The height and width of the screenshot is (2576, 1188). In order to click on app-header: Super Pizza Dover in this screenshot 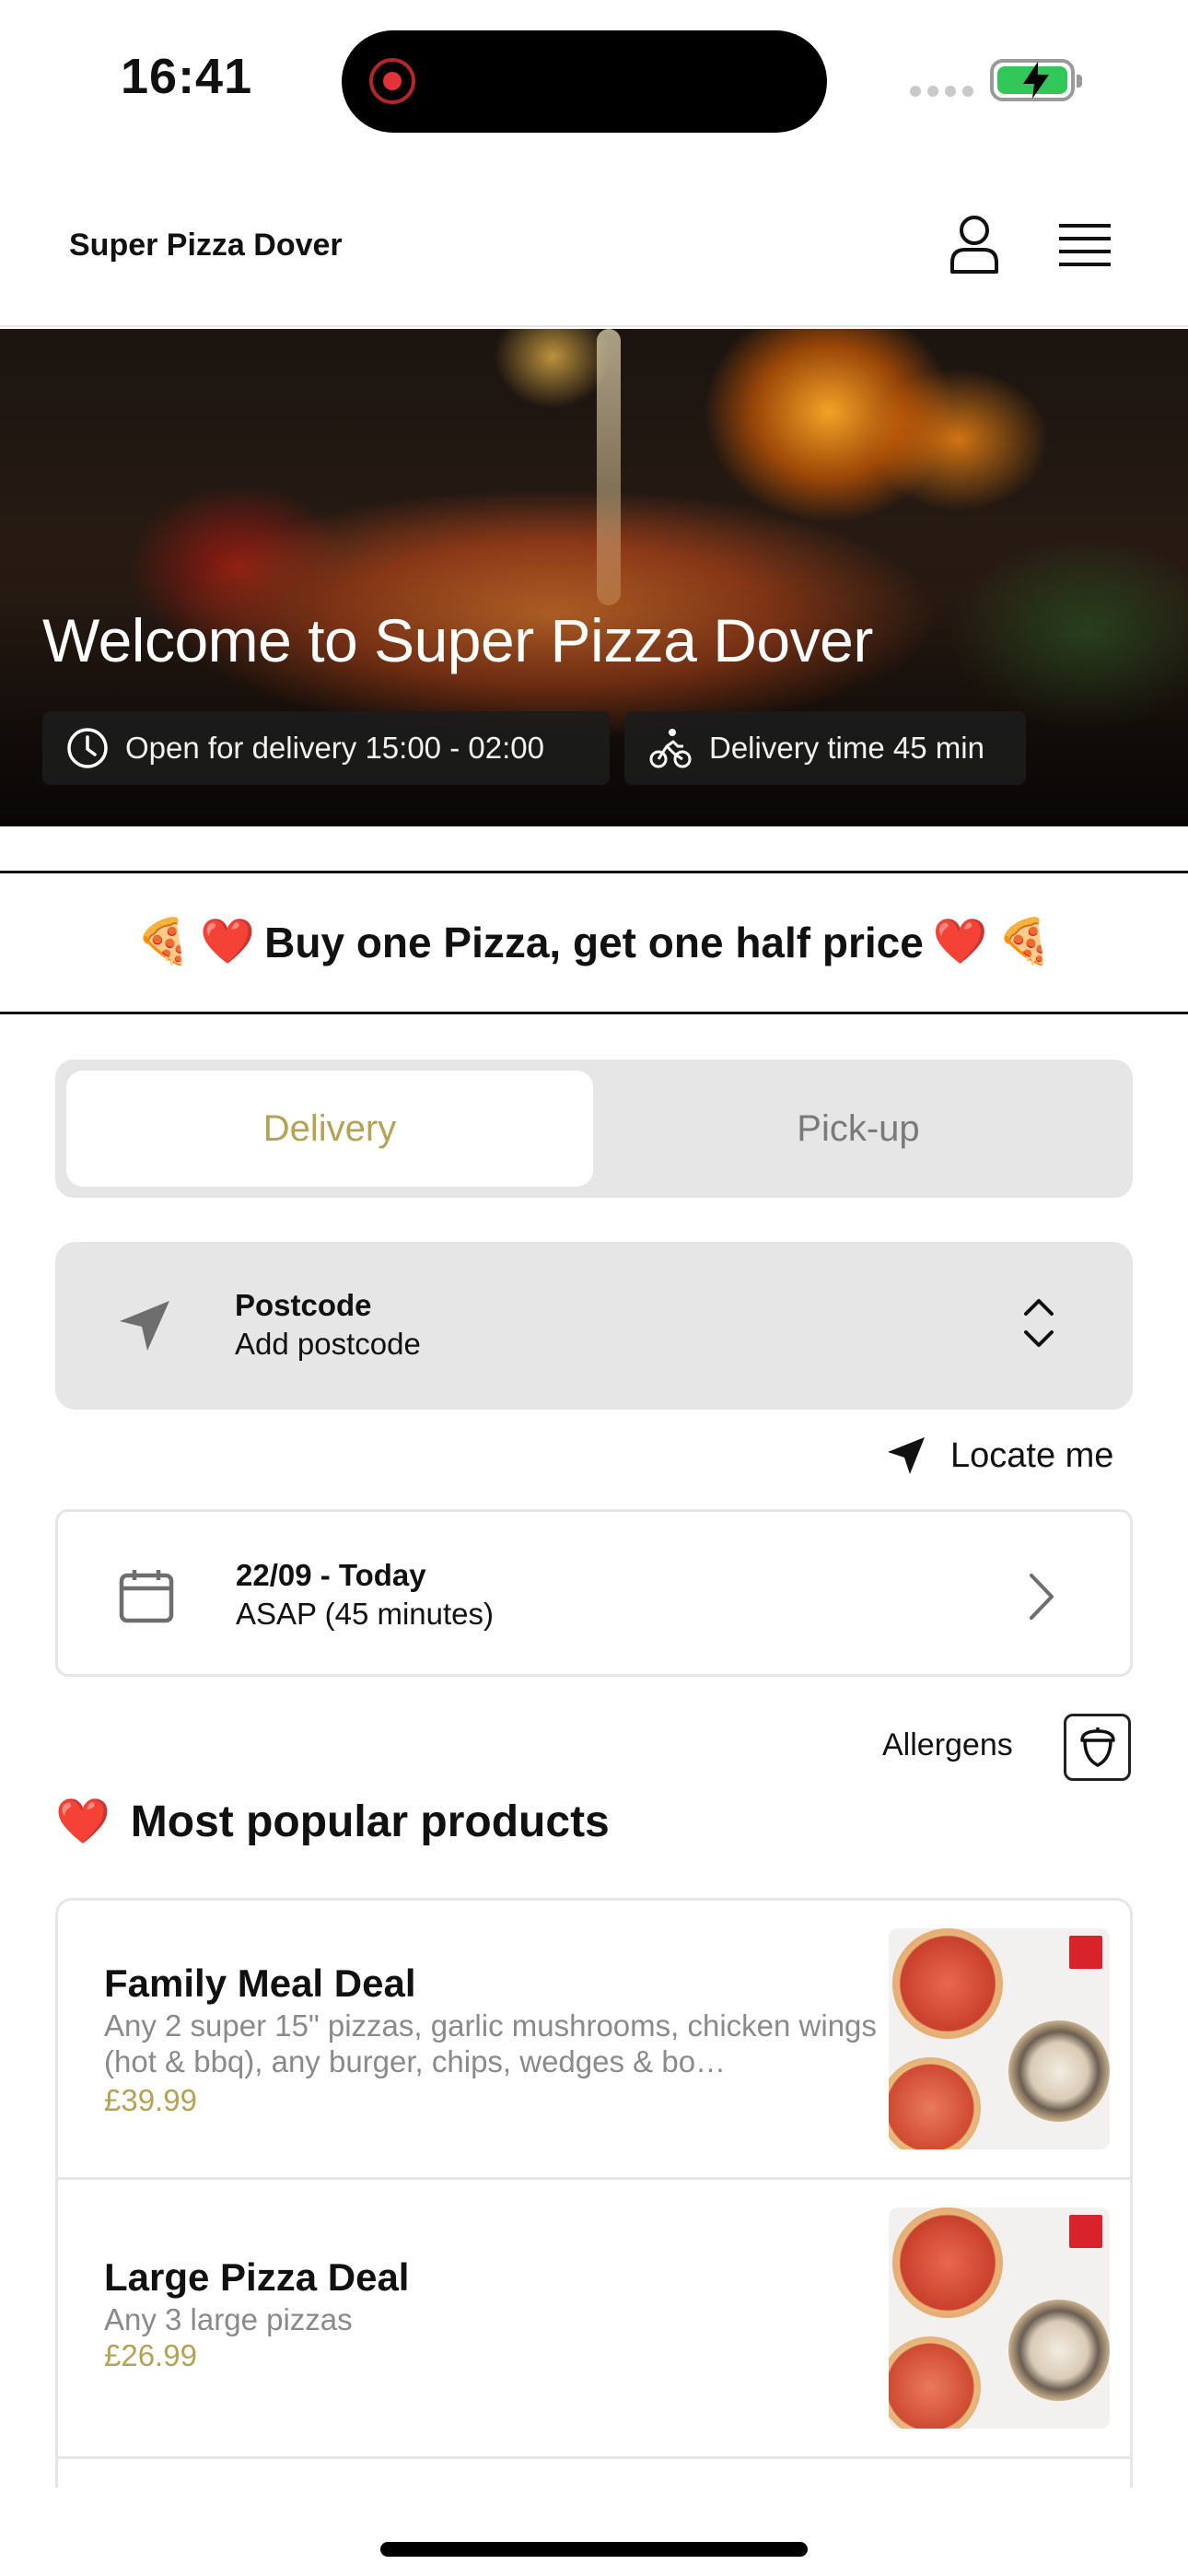, I will do `click(594, 248)`.